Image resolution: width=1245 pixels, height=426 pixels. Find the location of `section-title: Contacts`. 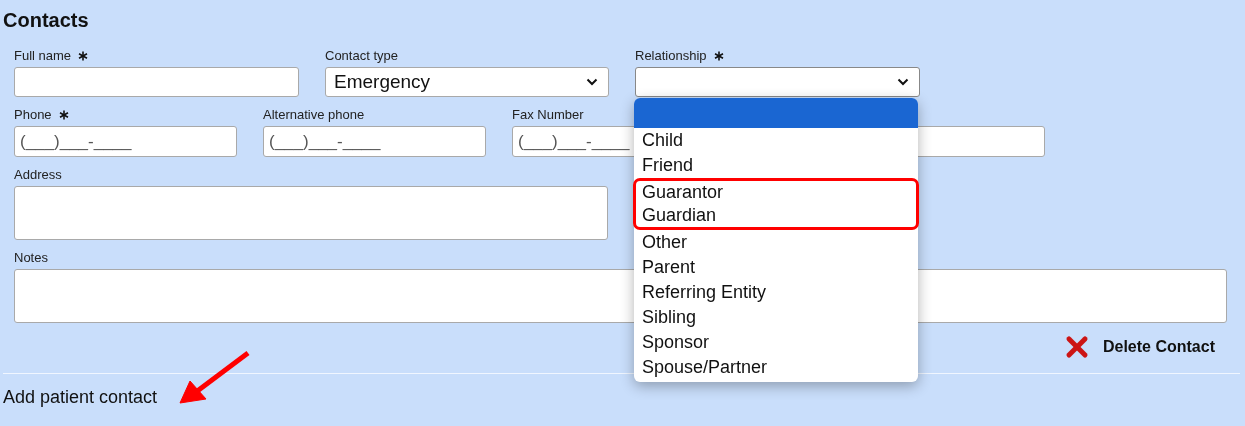

section-title: Contacts is located at coordinates (46, 20).